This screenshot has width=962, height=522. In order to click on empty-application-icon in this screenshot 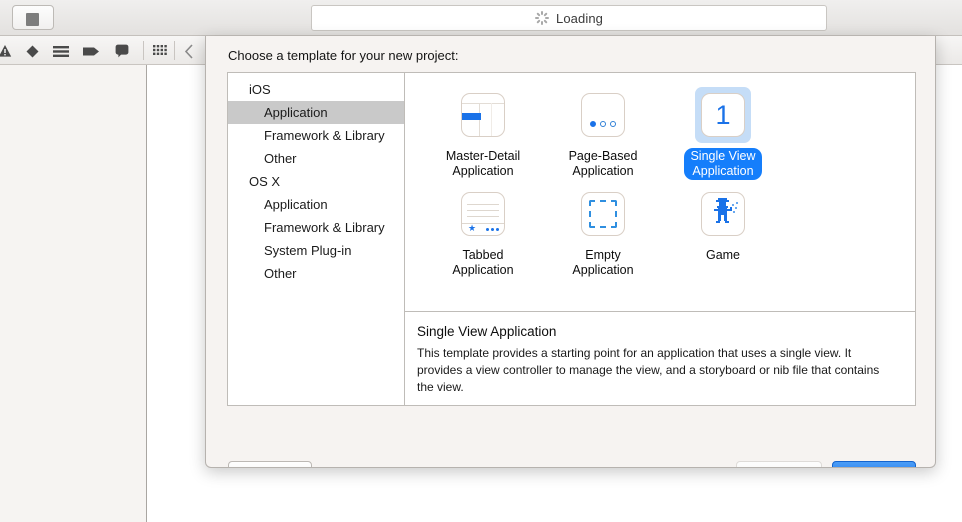, I will do `click(603, 214)`.